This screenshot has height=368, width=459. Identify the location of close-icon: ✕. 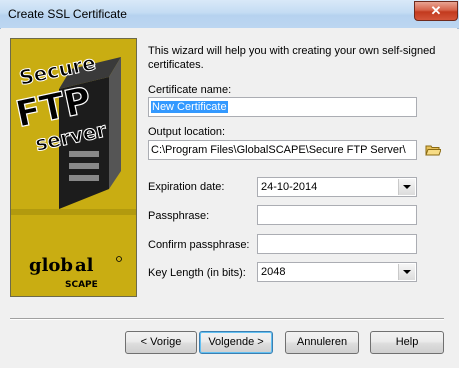
(436, 10).